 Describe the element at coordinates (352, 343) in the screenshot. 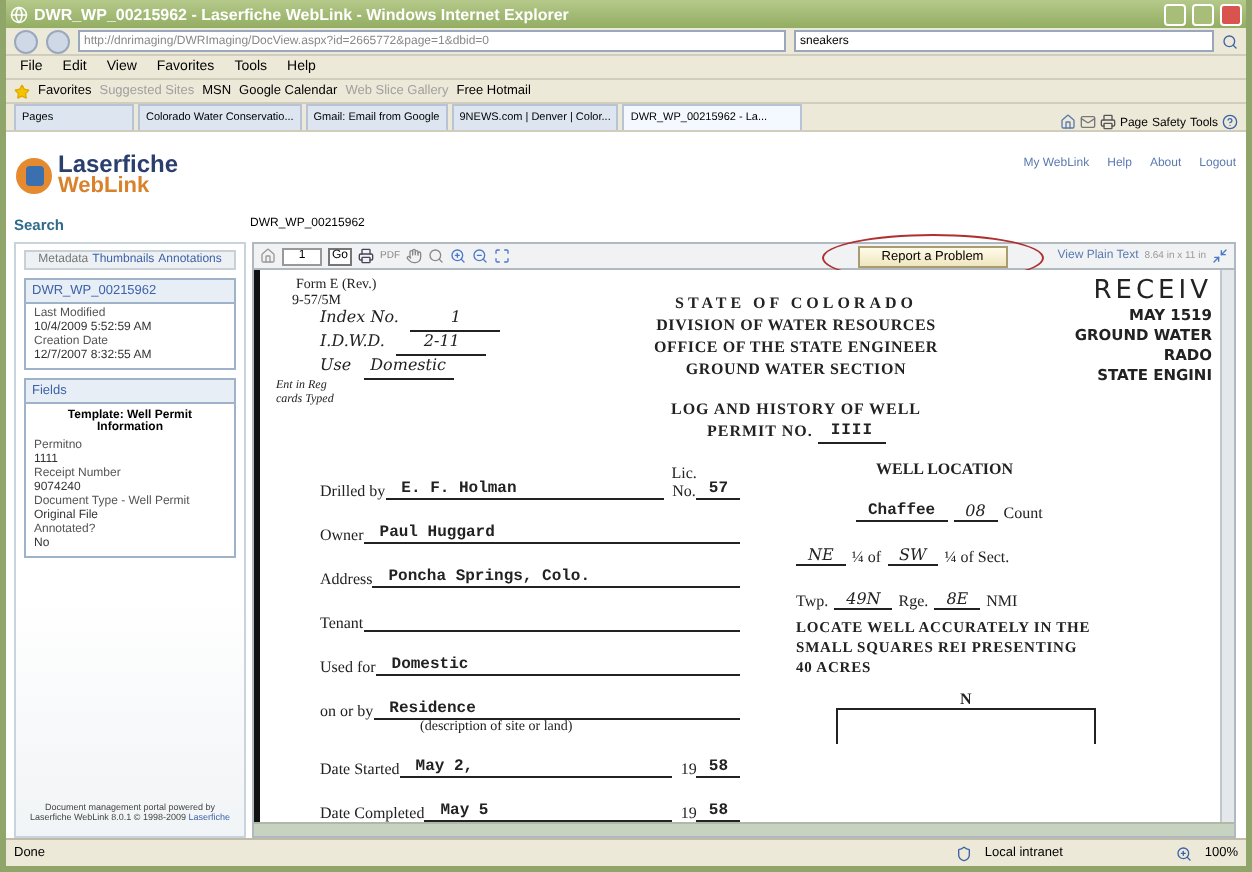

I see `handwritten-label: I.D.W.D.` at that location.